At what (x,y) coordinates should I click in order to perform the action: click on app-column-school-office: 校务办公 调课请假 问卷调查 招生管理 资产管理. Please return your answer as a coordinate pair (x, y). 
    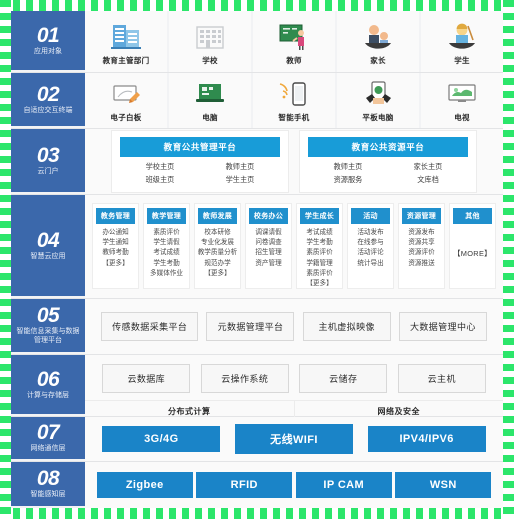
    Looking at the image, I should click on (268, 246).